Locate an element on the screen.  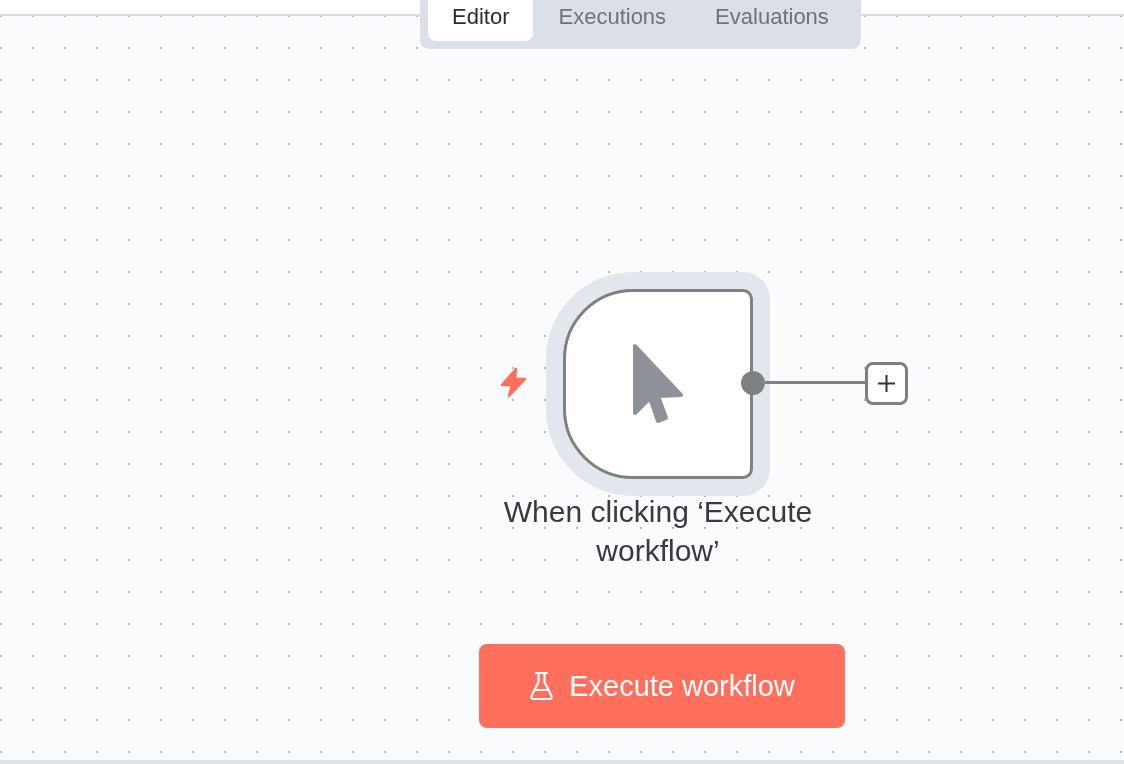
trigger-node is located at coordinates (658, 384).